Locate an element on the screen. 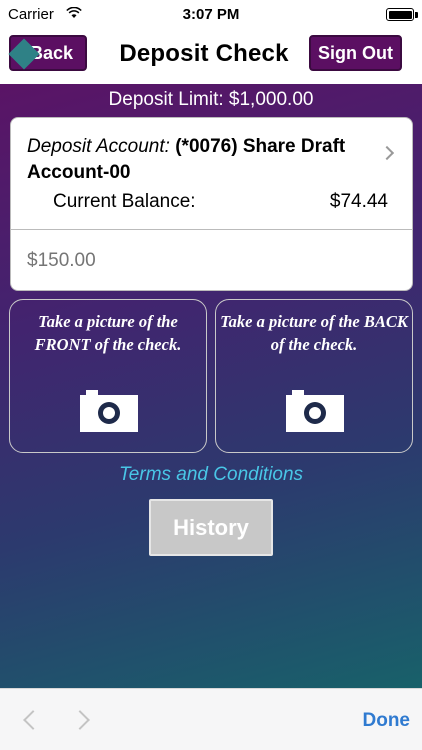 Image resolution: width=422 pixels, height=750 pixels. history-button: History is located at coordinates (211, 527).